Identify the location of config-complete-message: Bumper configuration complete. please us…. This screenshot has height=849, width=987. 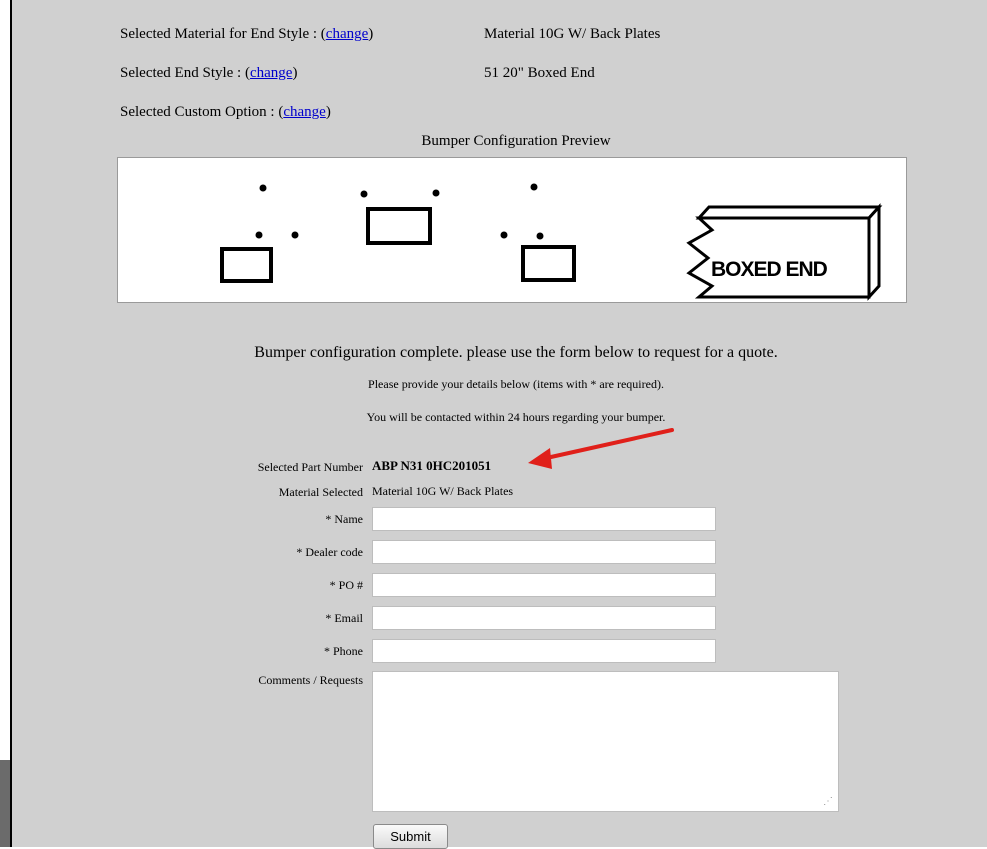
(516, 352).